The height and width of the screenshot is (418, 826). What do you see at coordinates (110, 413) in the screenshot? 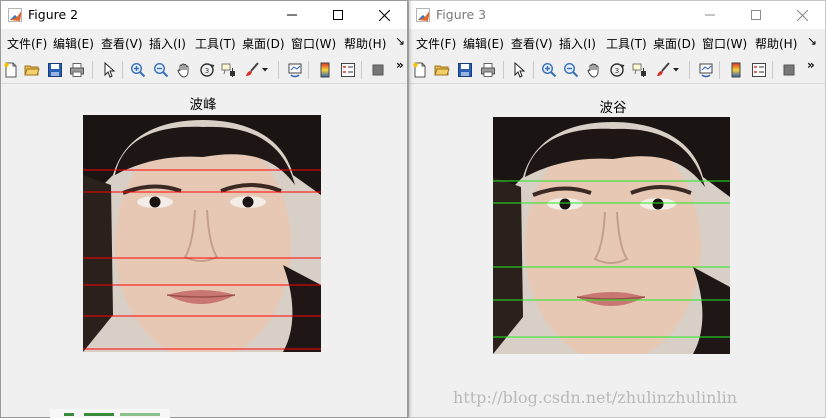
I see `partial-status-strip` at bounding box center [110, 413].